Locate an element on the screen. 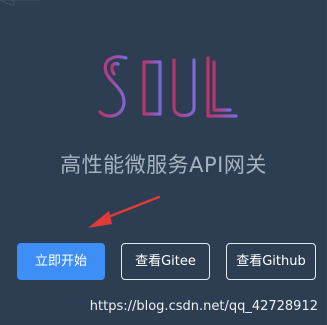 The width and height of the screenshot is (327, 325). start-button: 立即开始 is located at coordinates (61, 261).